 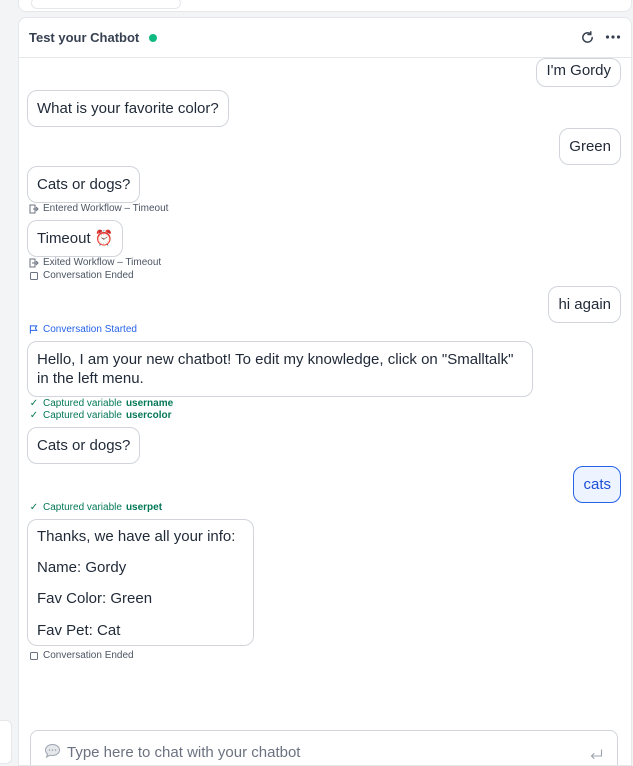 I want to click on panel-header: Test your Chatbot, so click(x=325, y=38).